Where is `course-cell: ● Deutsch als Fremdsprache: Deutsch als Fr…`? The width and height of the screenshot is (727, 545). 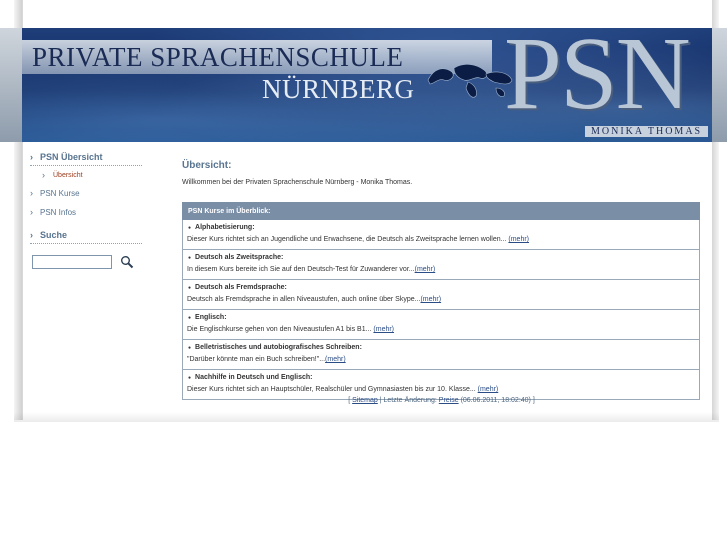
course-cell: ● Deutsch als Fremdsprache: Deutsch als Fr… is located at coordinates (441, 294).